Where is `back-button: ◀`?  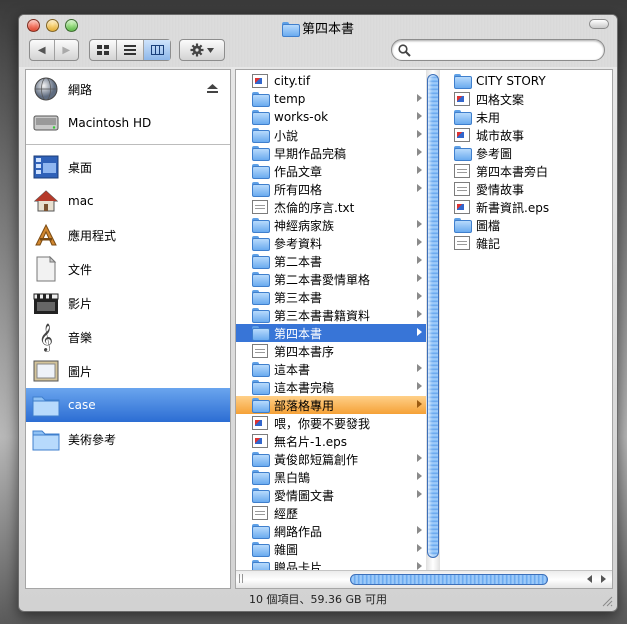 back-button: ◀ is located at coordinates (42, 50).